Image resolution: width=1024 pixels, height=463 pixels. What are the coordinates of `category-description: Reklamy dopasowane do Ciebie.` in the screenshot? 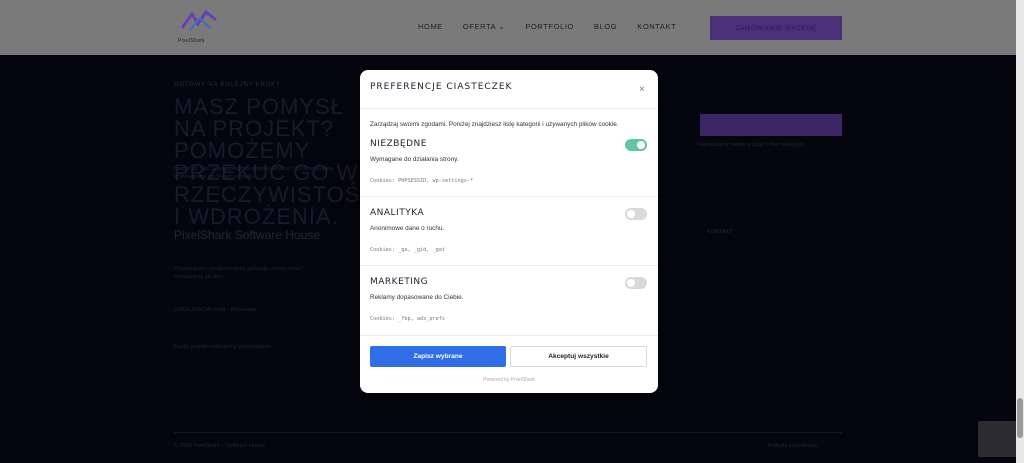 It's located at (417, 297).